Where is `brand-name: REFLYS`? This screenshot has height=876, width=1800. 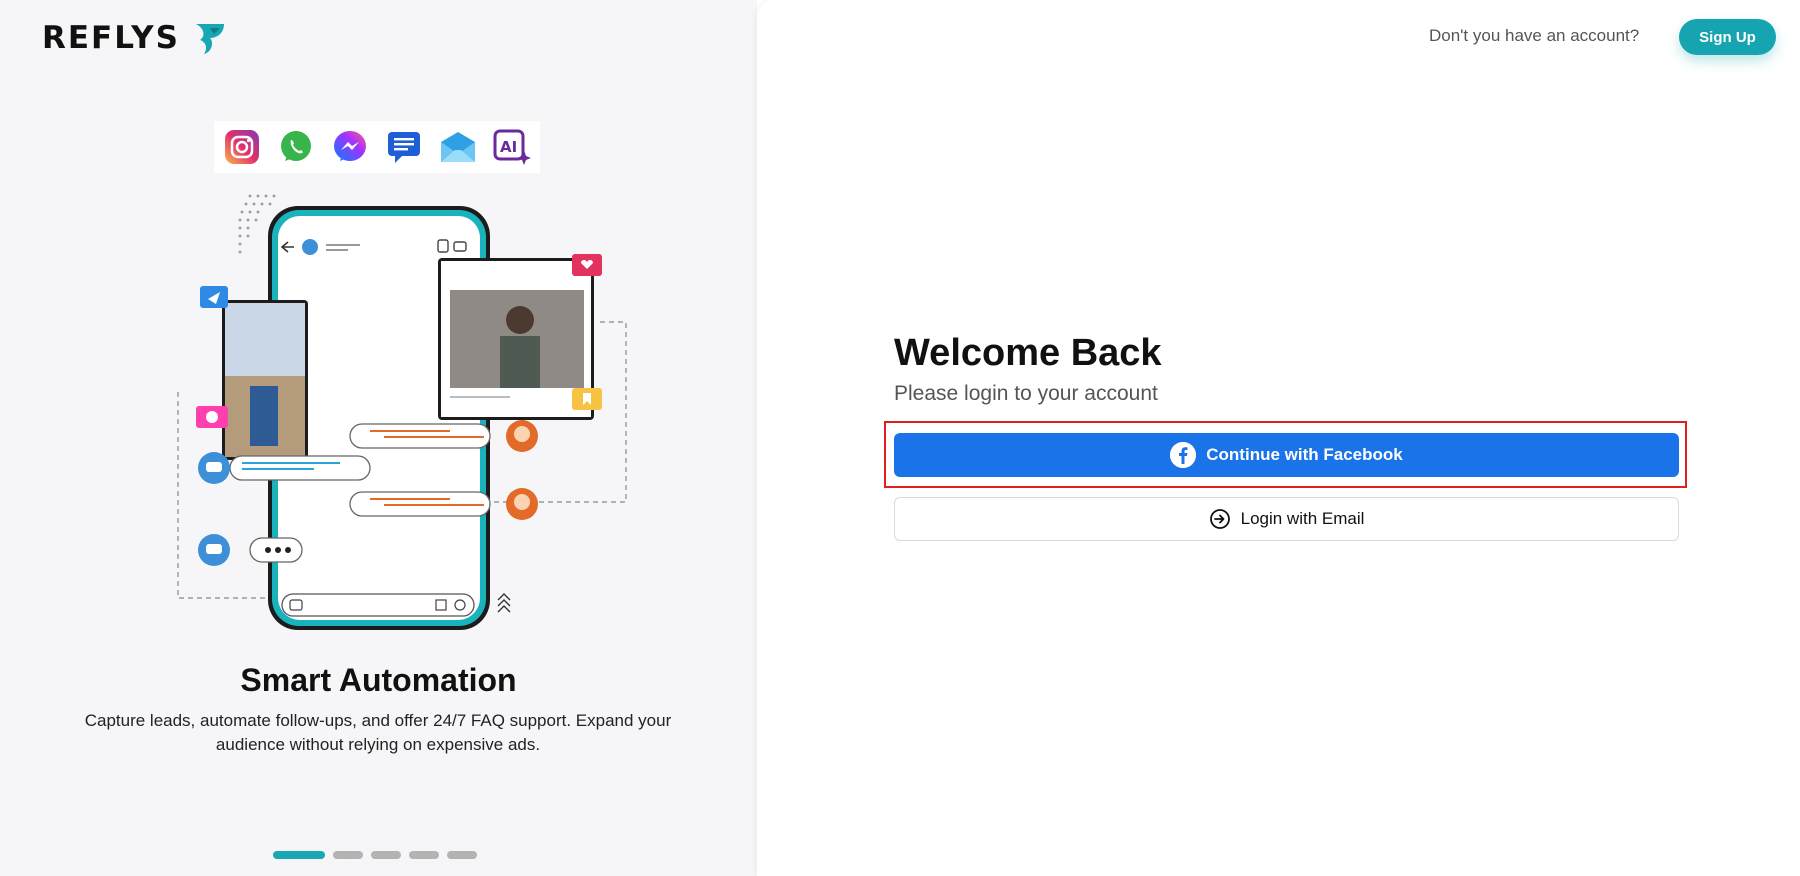 brand-name: REFLYS is located at coordinates (111, 38).